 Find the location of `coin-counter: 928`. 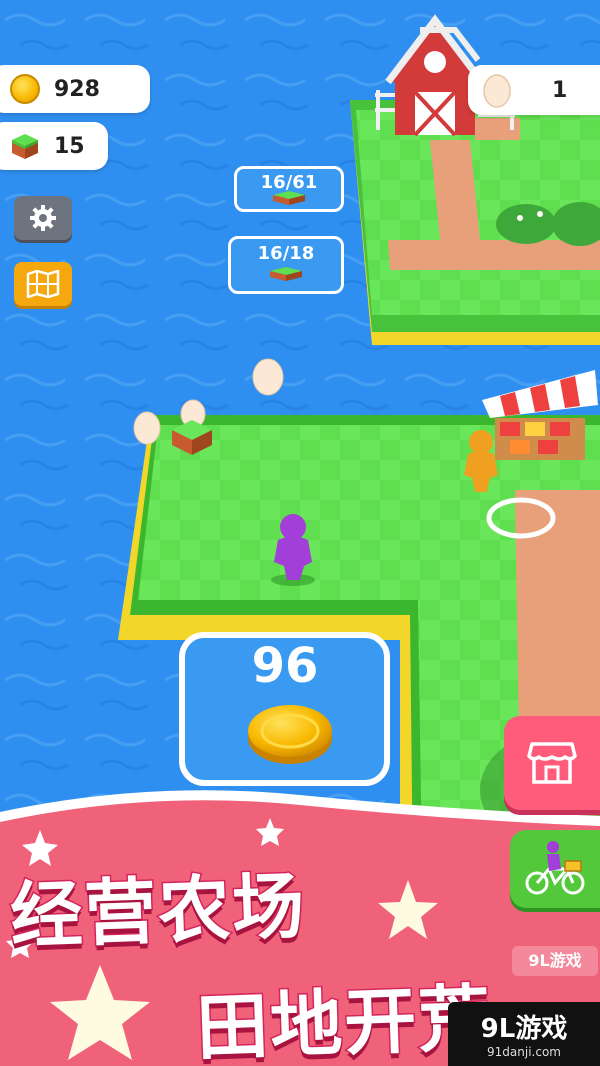

coin-counter: 928 is located at coordinates (75, 89).